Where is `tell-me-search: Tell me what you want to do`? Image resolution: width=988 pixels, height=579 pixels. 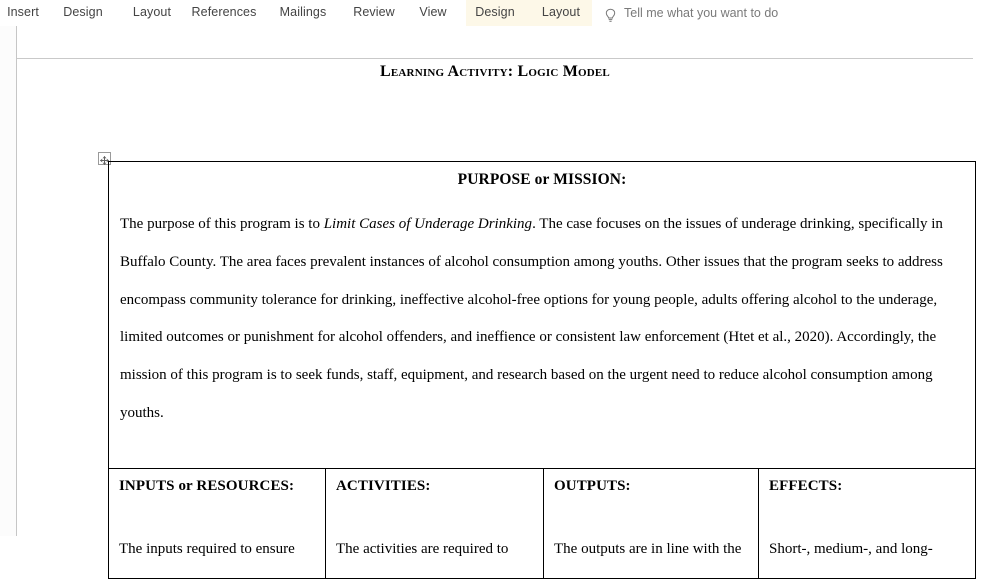
tell-me-search: Tell me what you want to do is located at coordinates (691, 13).